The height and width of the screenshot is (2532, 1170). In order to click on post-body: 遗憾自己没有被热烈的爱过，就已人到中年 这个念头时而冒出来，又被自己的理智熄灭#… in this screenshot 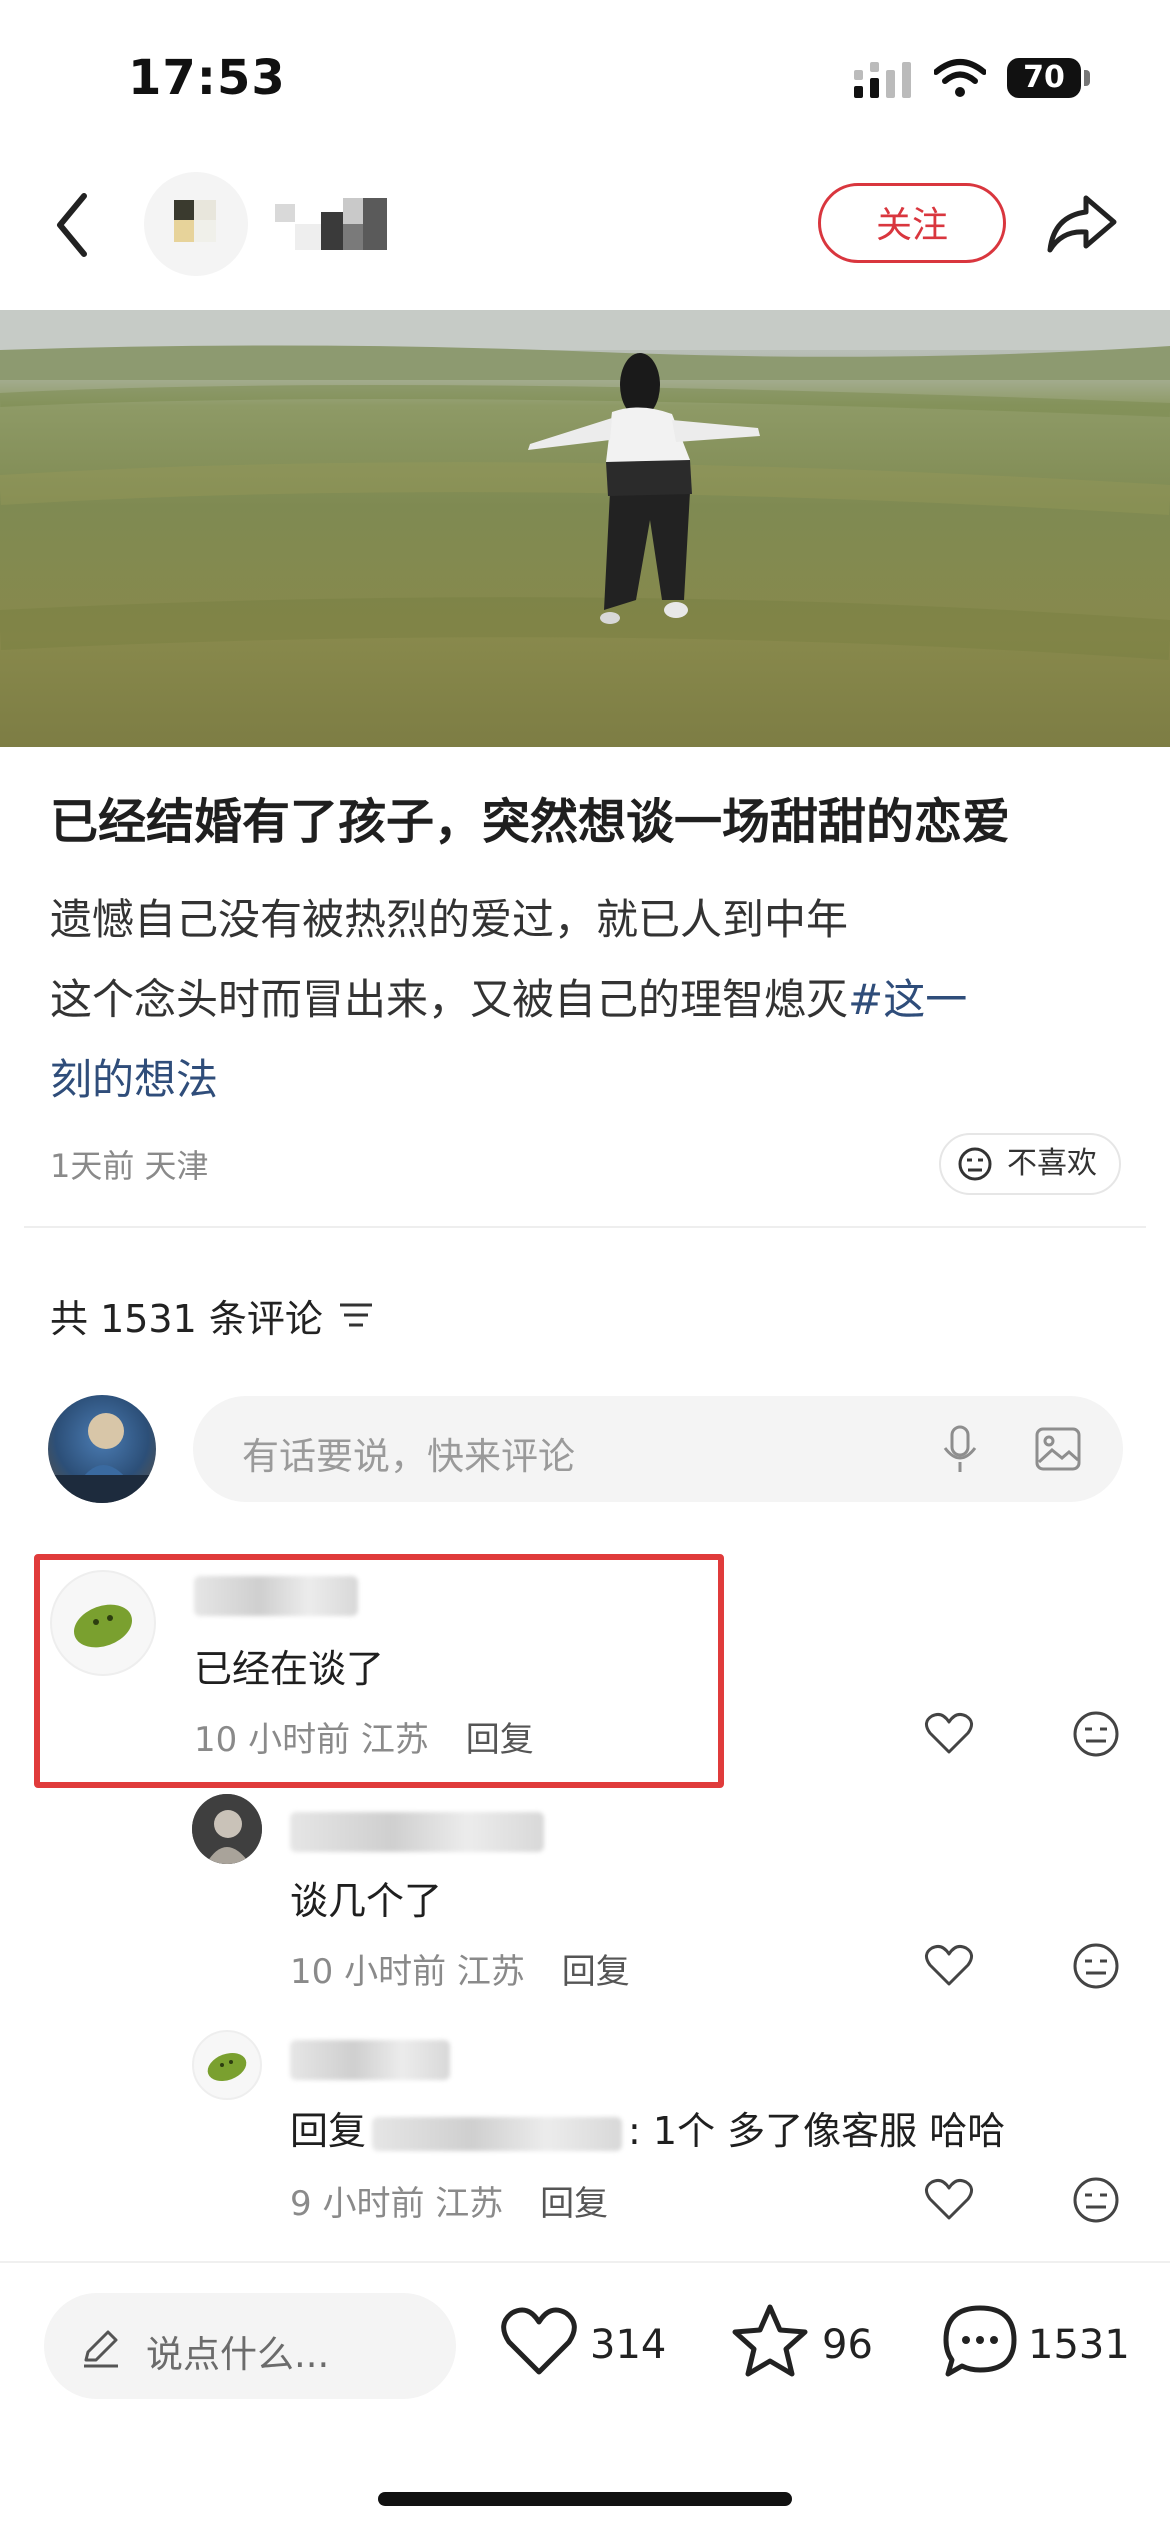, I will do `click(590, 1000)`.